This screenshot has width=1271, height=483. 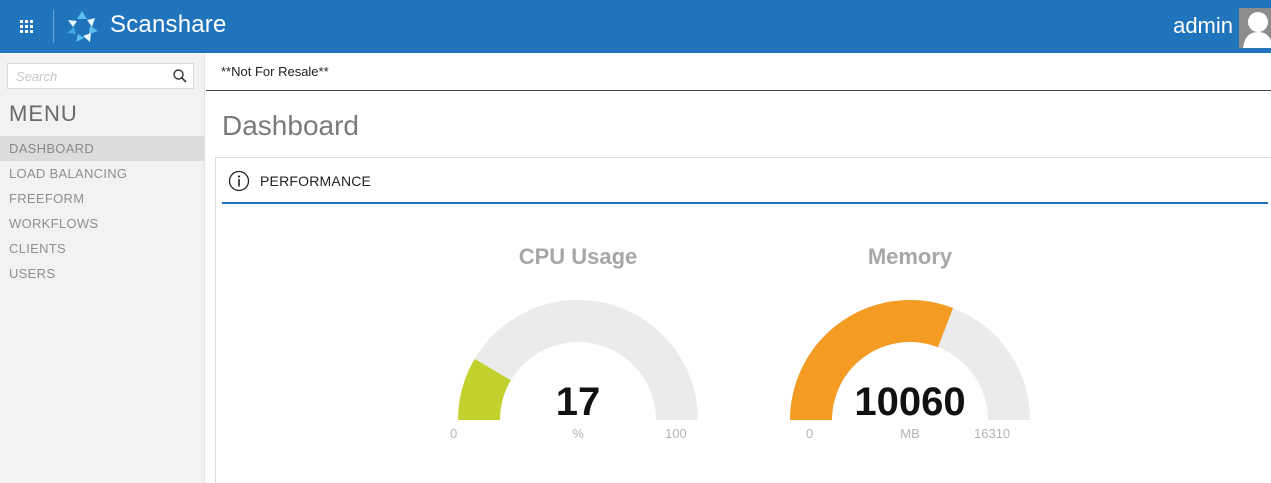 I want to click on topbar-divider, so click(x=53, y=26).